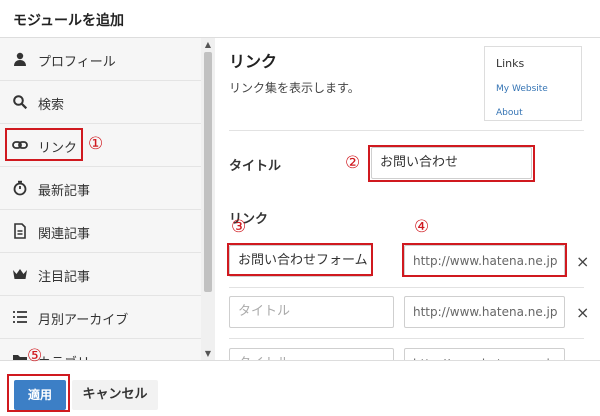  What do you see at coordinates (294, 88) in the screenshot?
I see `module-description: リンク集を表示します。` at bounding box center [294, 88].